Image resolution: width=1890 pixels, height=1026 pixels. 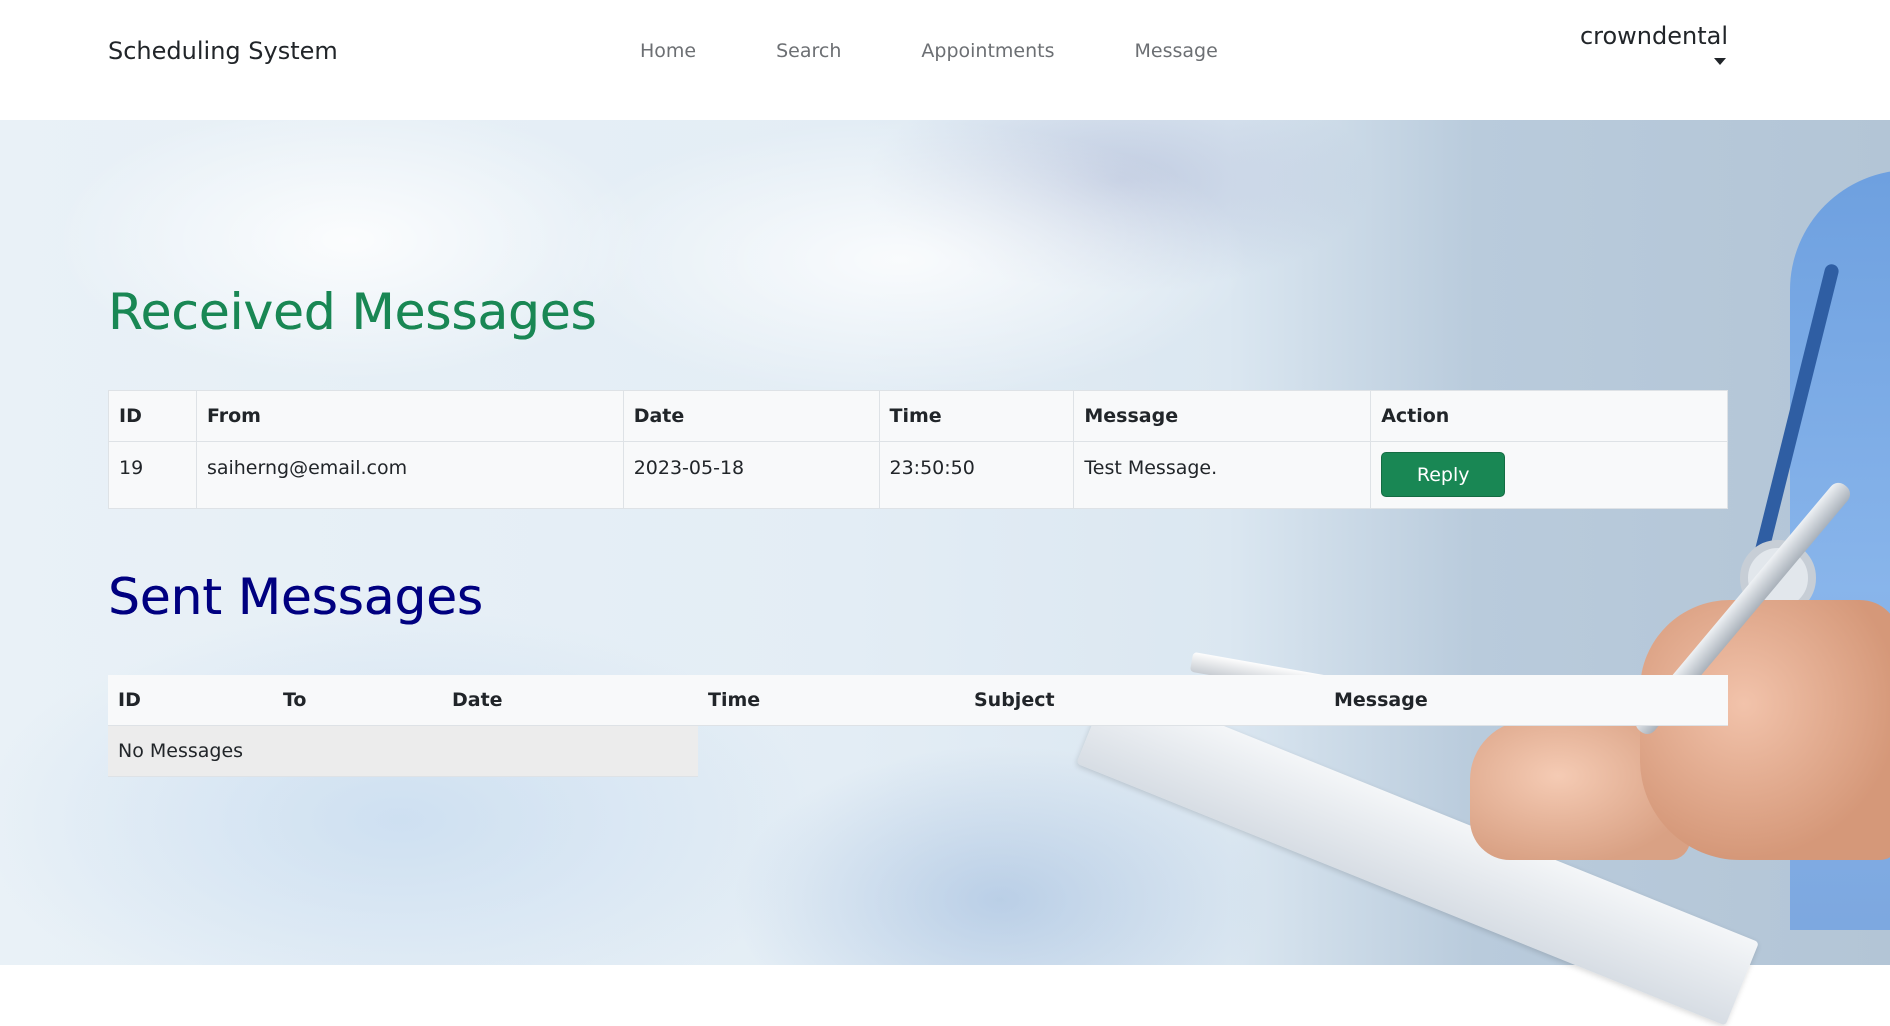 I want to click on nav-links: Home Search Appointments Message, so click(x=929, y=52).